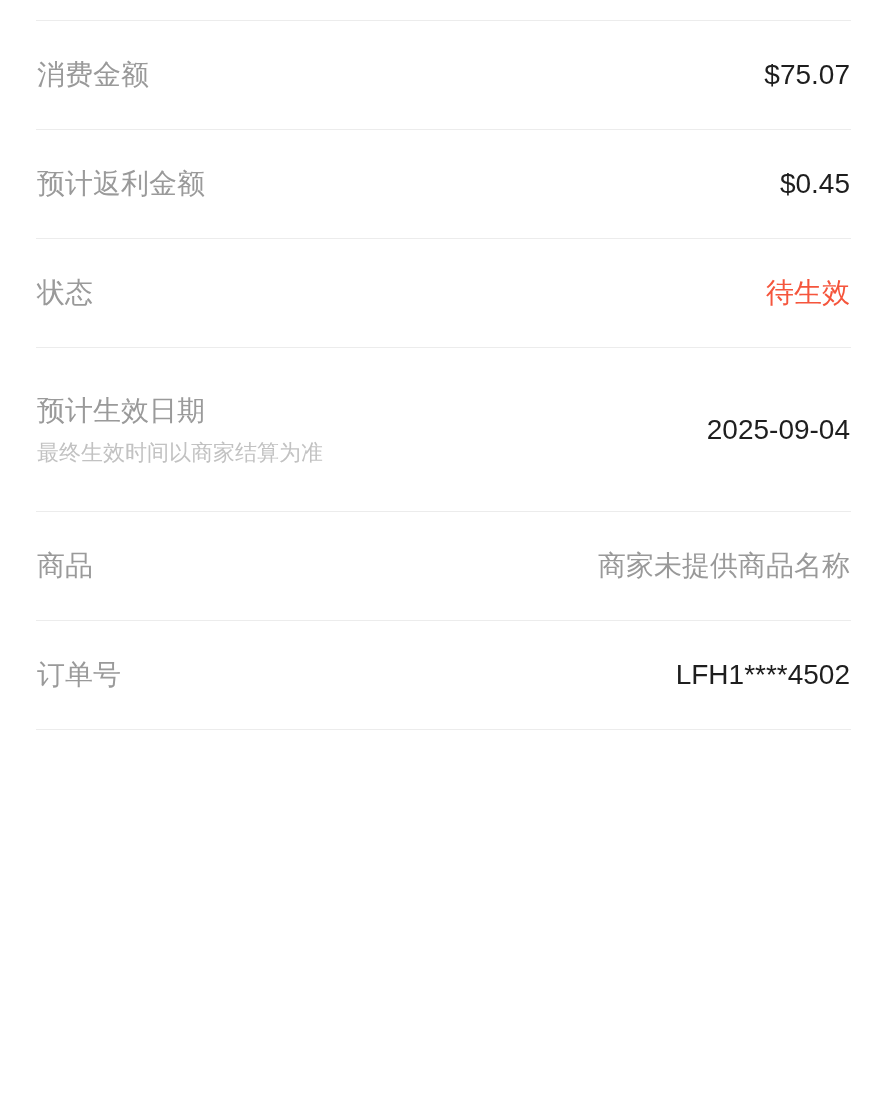  Describe the element at coordinates (121, 184) in the screenshot. I see `field-label: 预计返利金额` at that location.